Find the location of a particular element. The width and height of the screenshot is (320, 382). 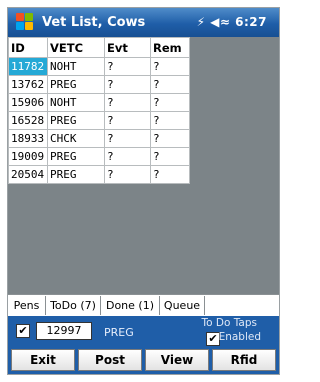

table-row: 18933 CHCK?? is located at coordinates (99, 138).